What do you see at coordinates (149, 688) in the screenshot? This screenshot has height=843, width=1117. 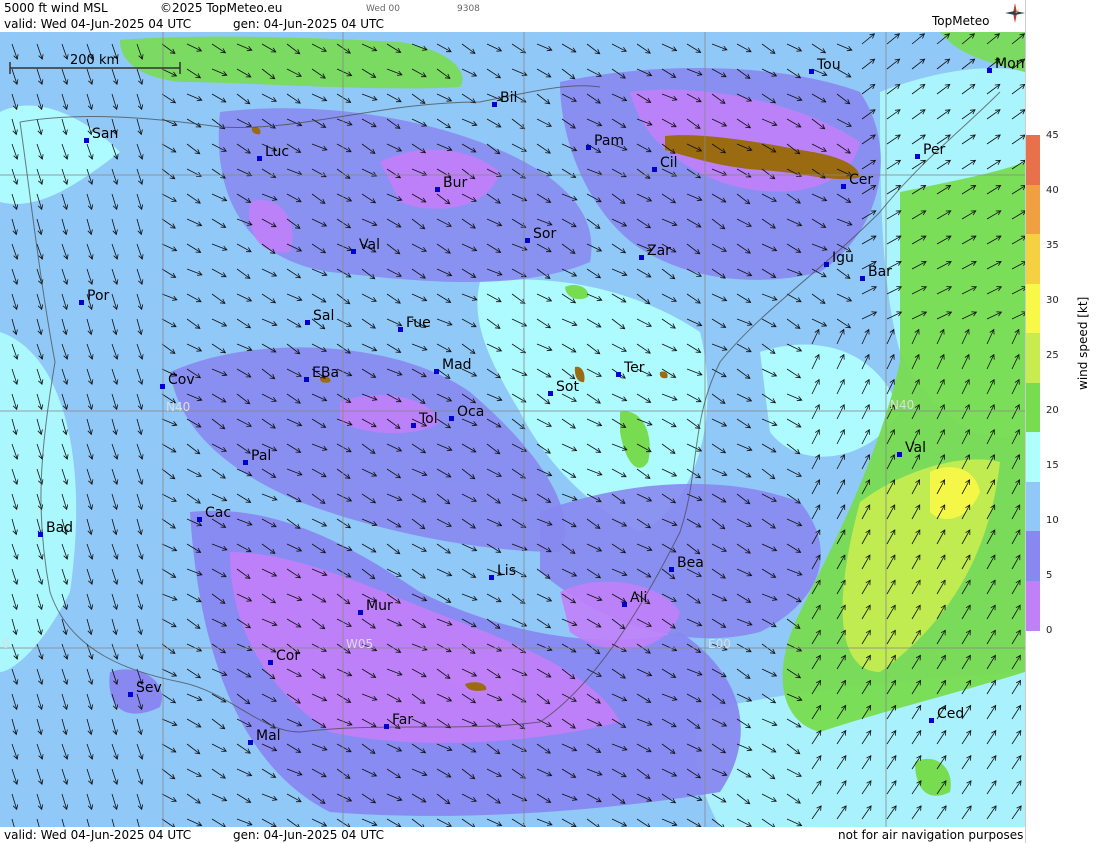 I see `city-label: Sev` at bounding box center [149, 688].